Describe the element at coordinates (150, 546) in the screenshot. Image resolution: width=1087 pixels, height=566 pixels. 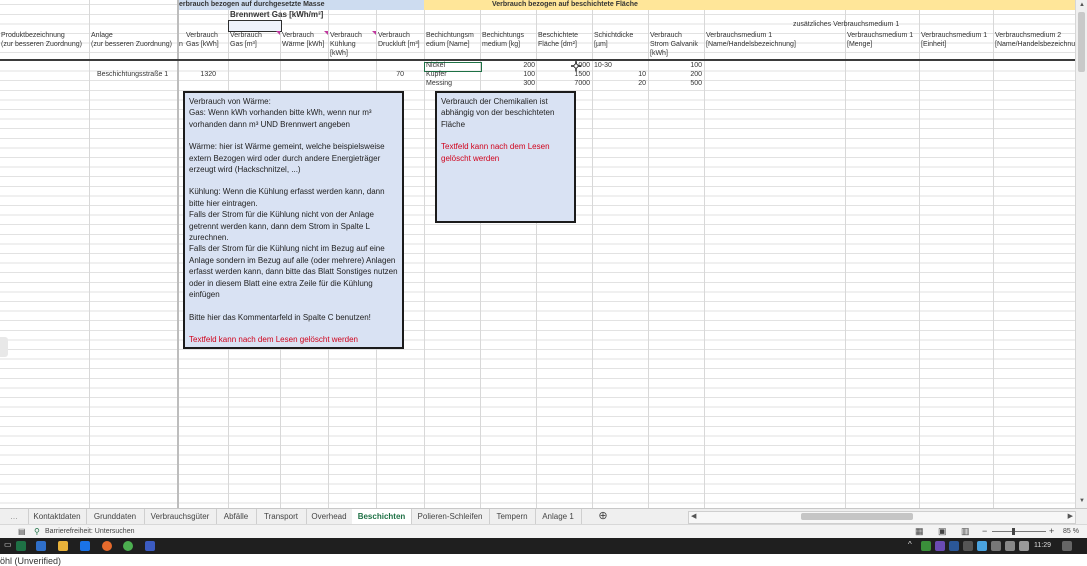
I see `teams-icon` at that location.